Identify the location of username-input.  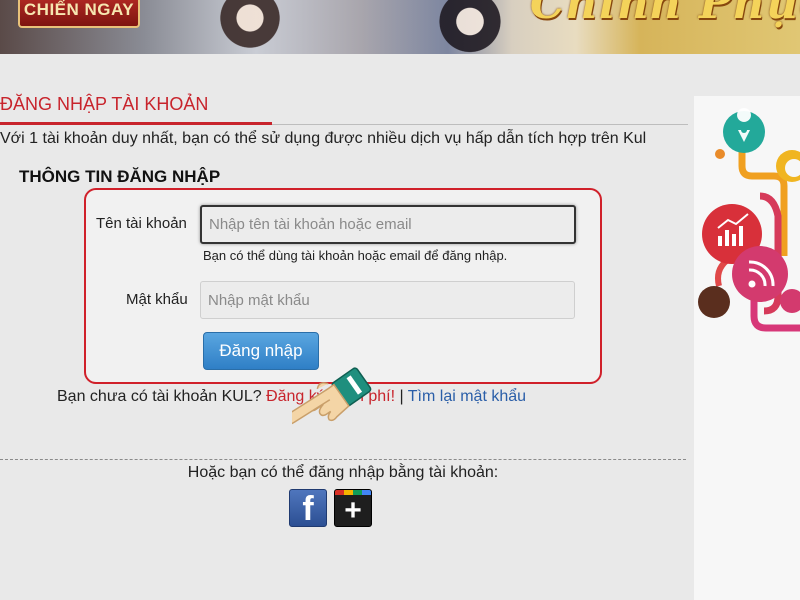
(388, 224).